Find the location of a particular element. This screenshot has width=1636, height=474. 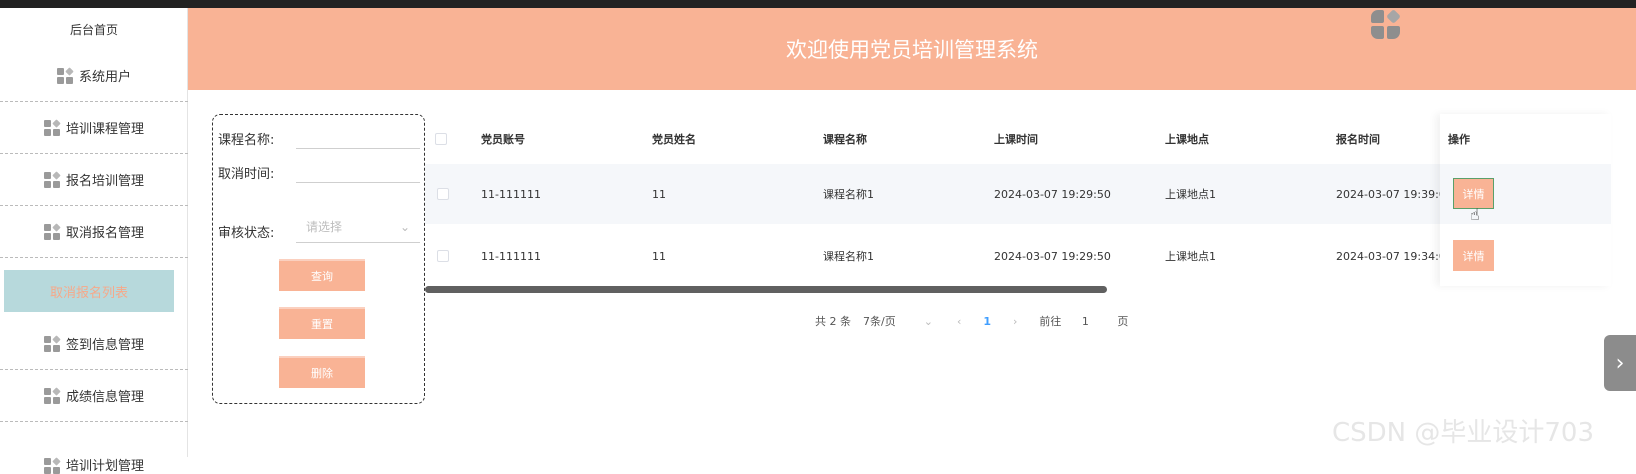

sidebar-item-plan-management: 培训计划管理 is located at coordinates (94, 448).